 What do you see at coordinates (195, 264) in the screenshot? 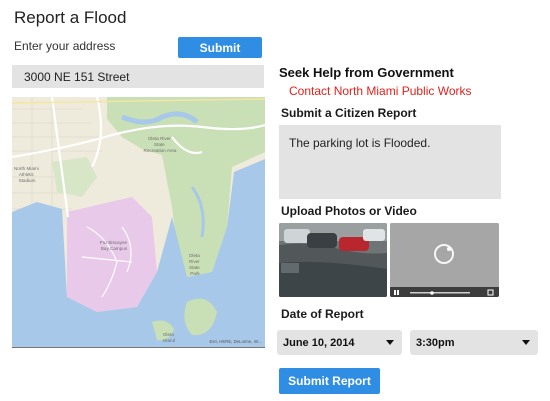
I see `map-label-oleta-park: Oleta River State Park` at bounding box center [195, 264].